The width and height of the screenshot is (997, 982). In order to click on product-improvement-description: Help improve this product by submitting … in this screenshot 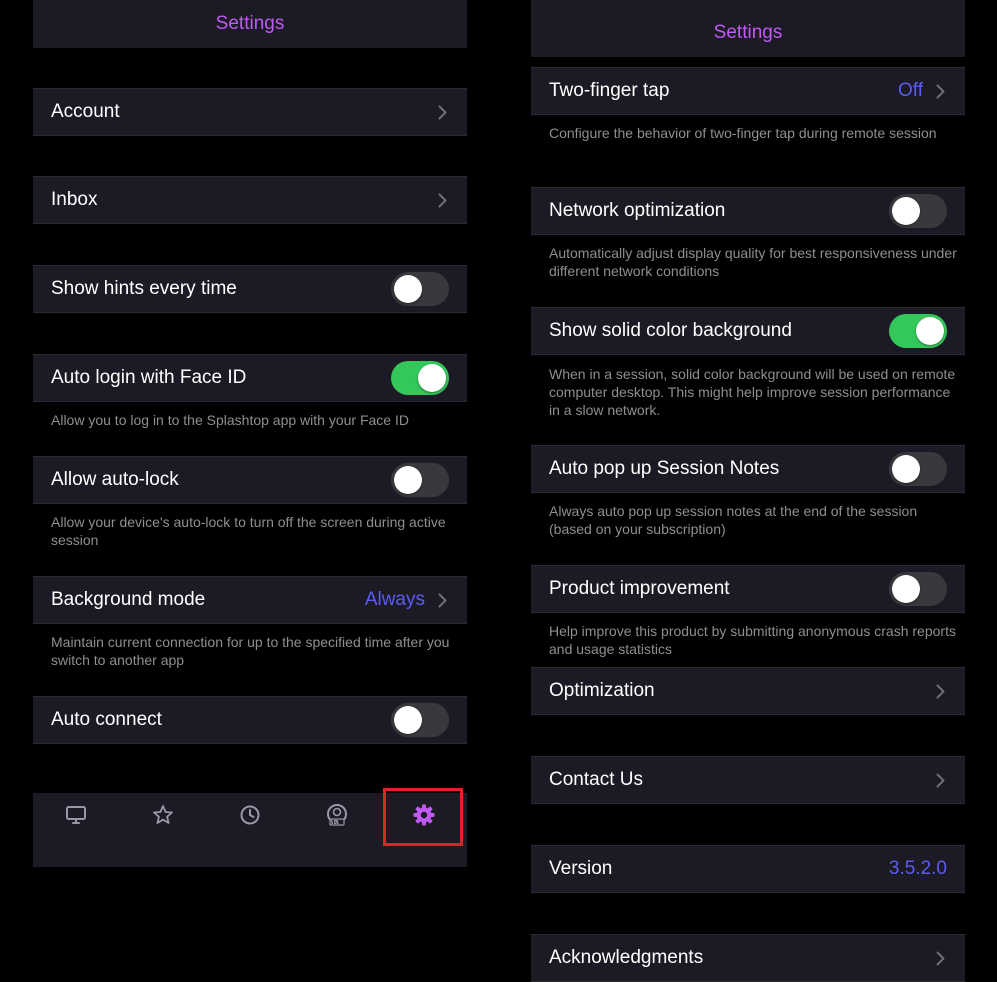, I will do `click(752, 640)`.